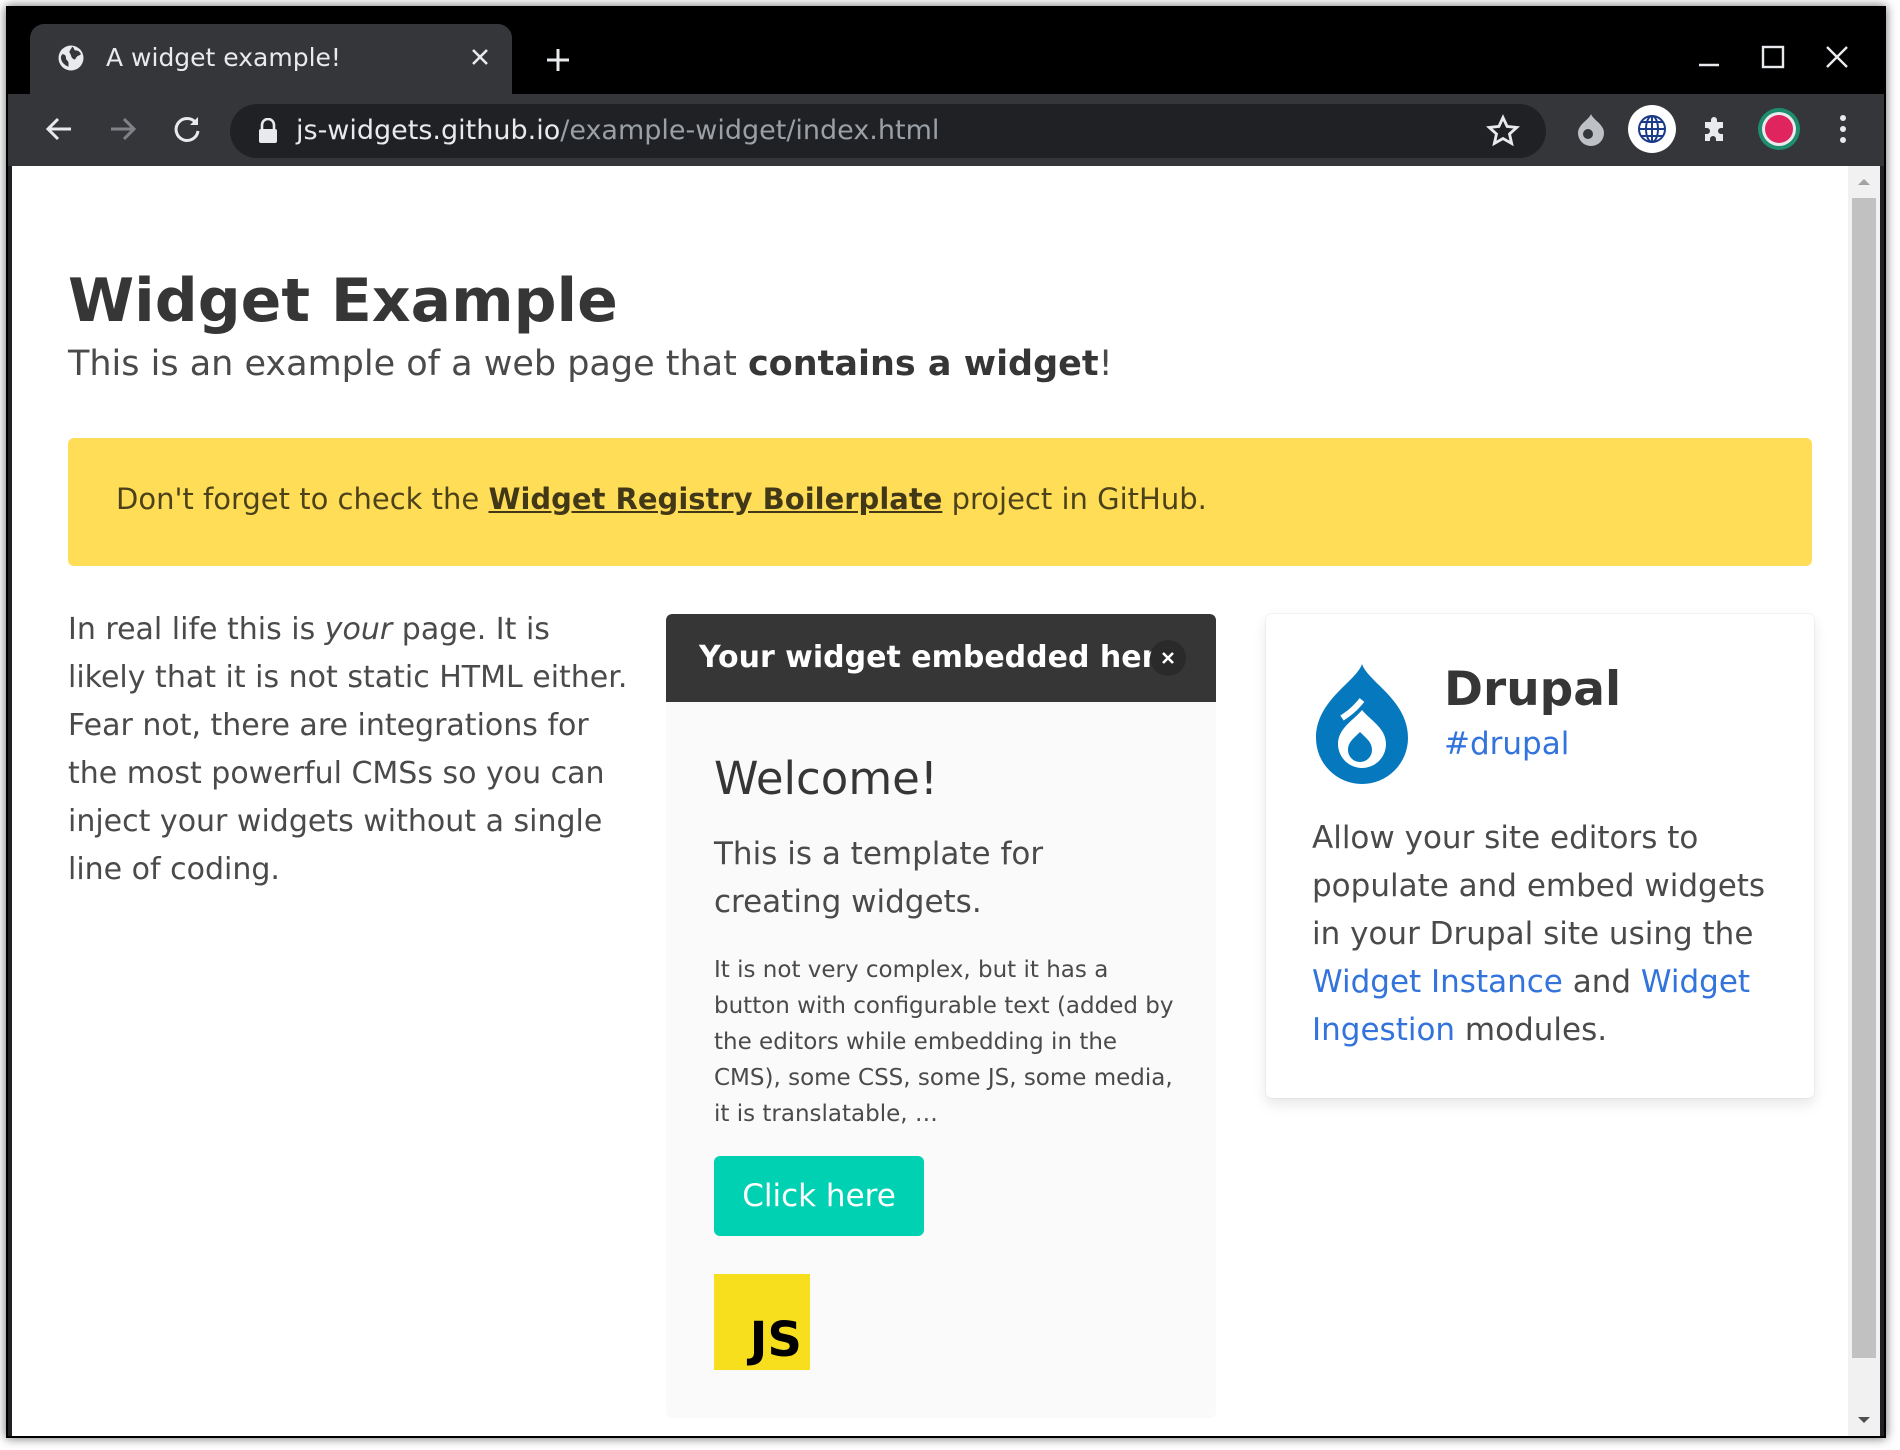  What do you see at coordinates (187, 129) in the screenshot?
I see `reload-icon` at bounding box center [187, 129].